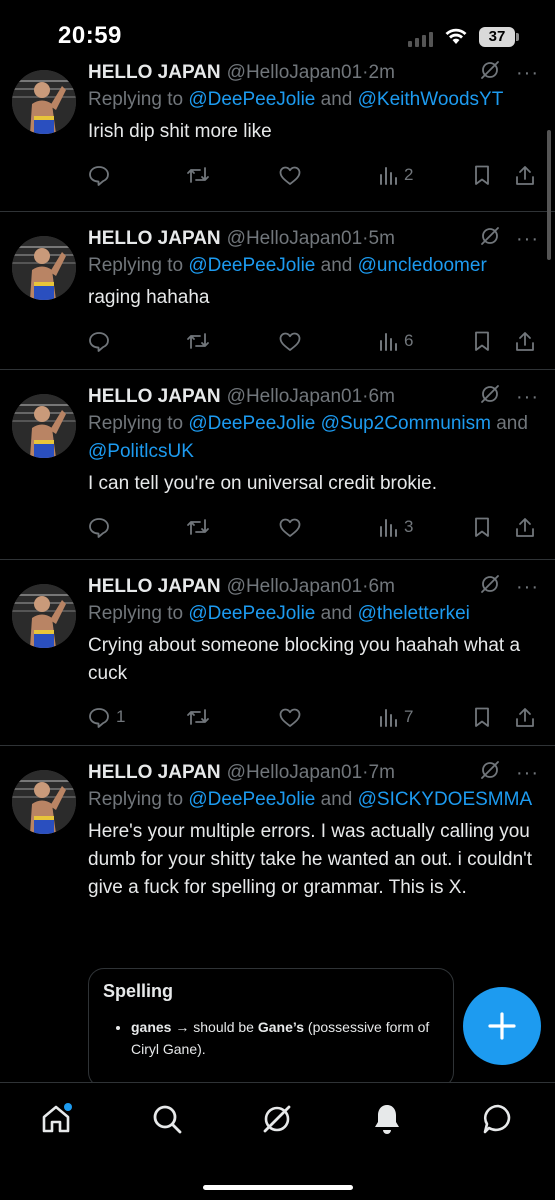 The height and width of the screenshot is (1200, 555). Describe the element at coordinates (395, 527) in the screenshot. I see `views-button: 3` at that location.